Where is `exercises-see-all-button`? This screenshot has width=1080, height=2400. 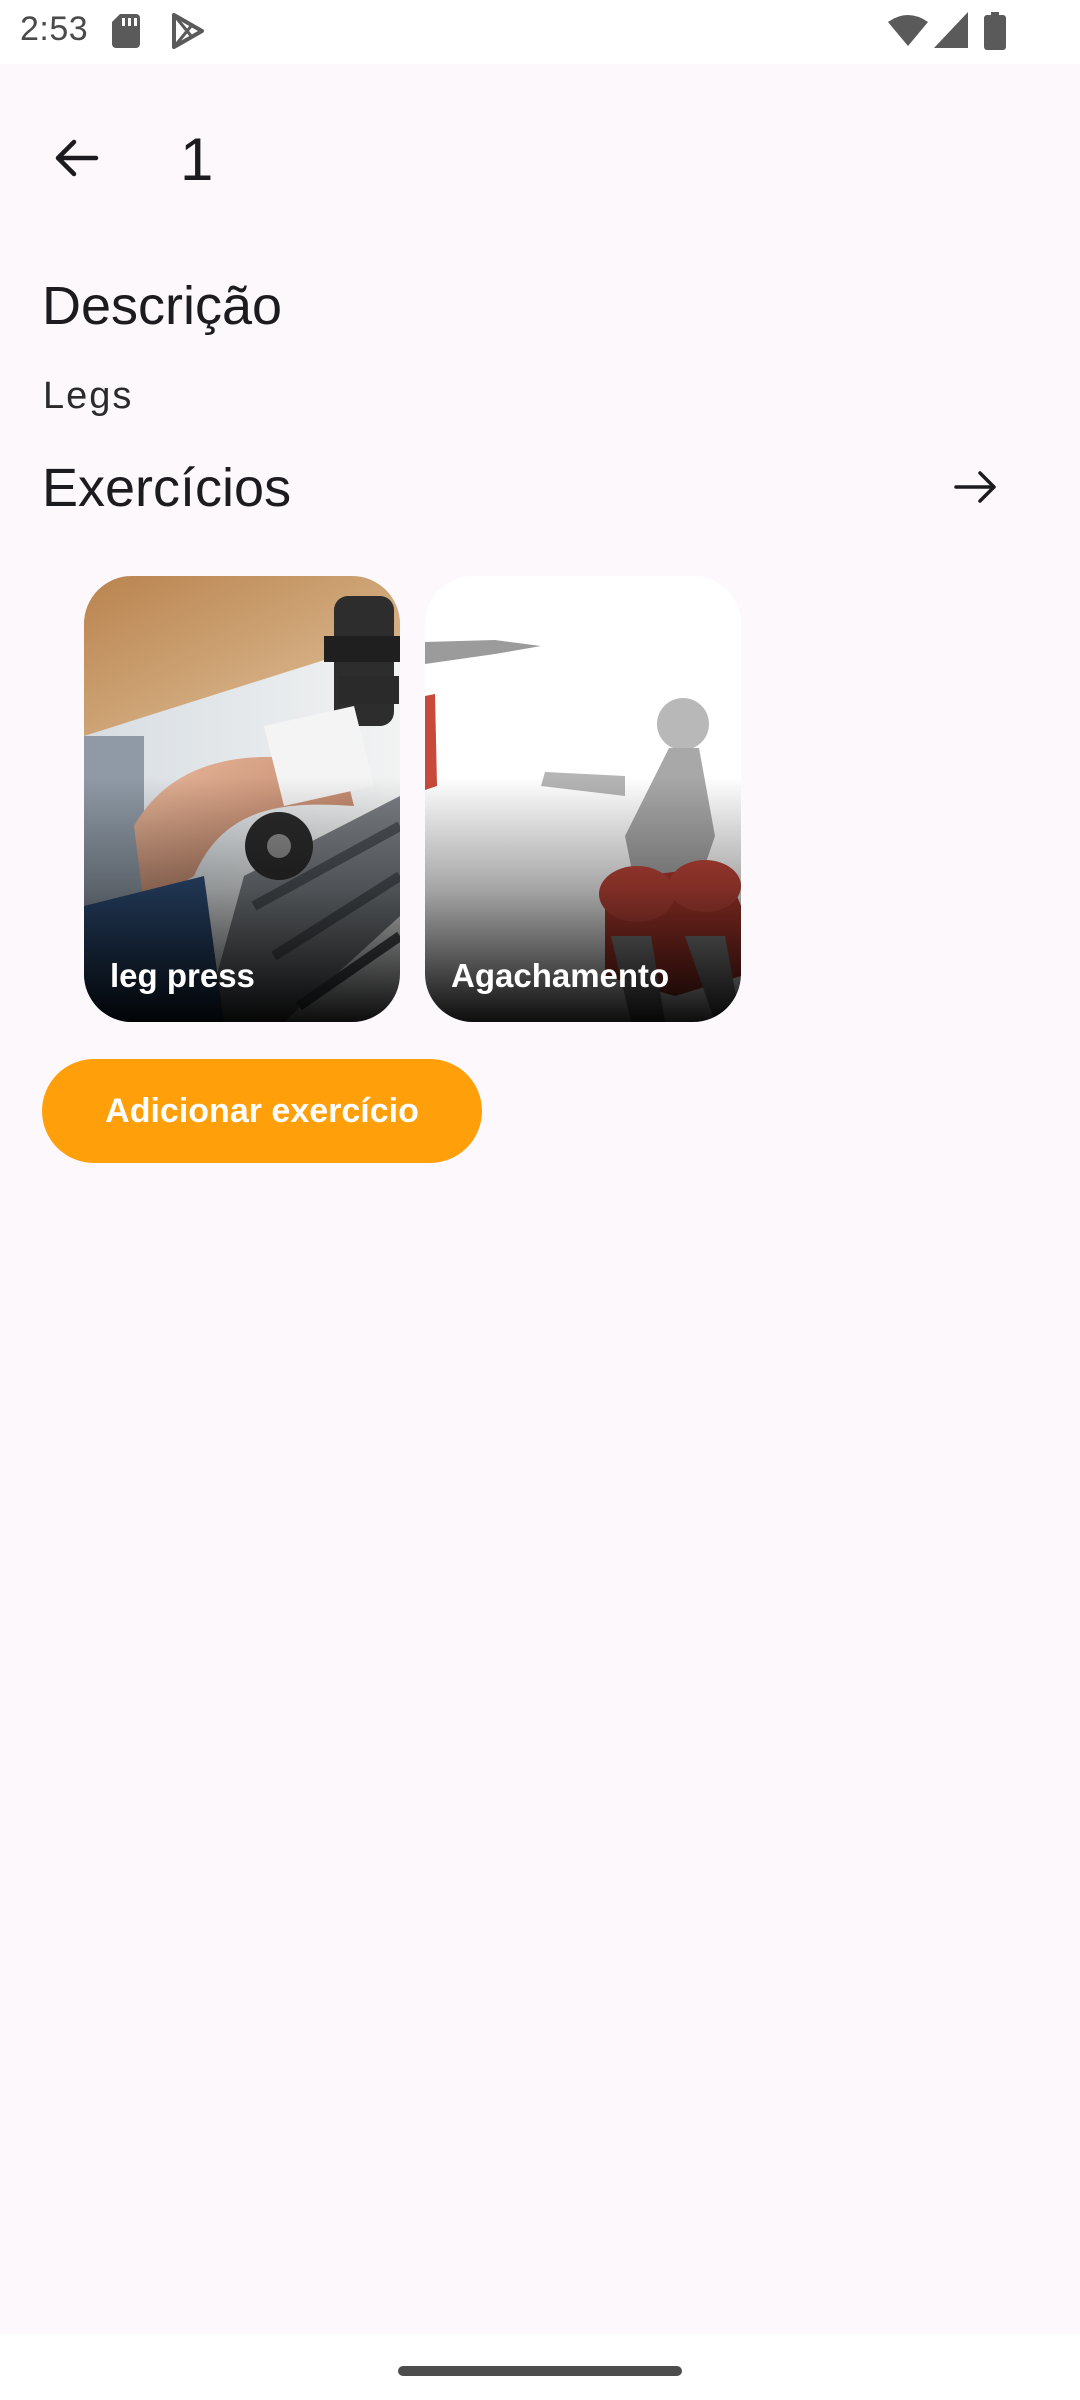
exercises-see-all-button is located at coordinates (976, 487).